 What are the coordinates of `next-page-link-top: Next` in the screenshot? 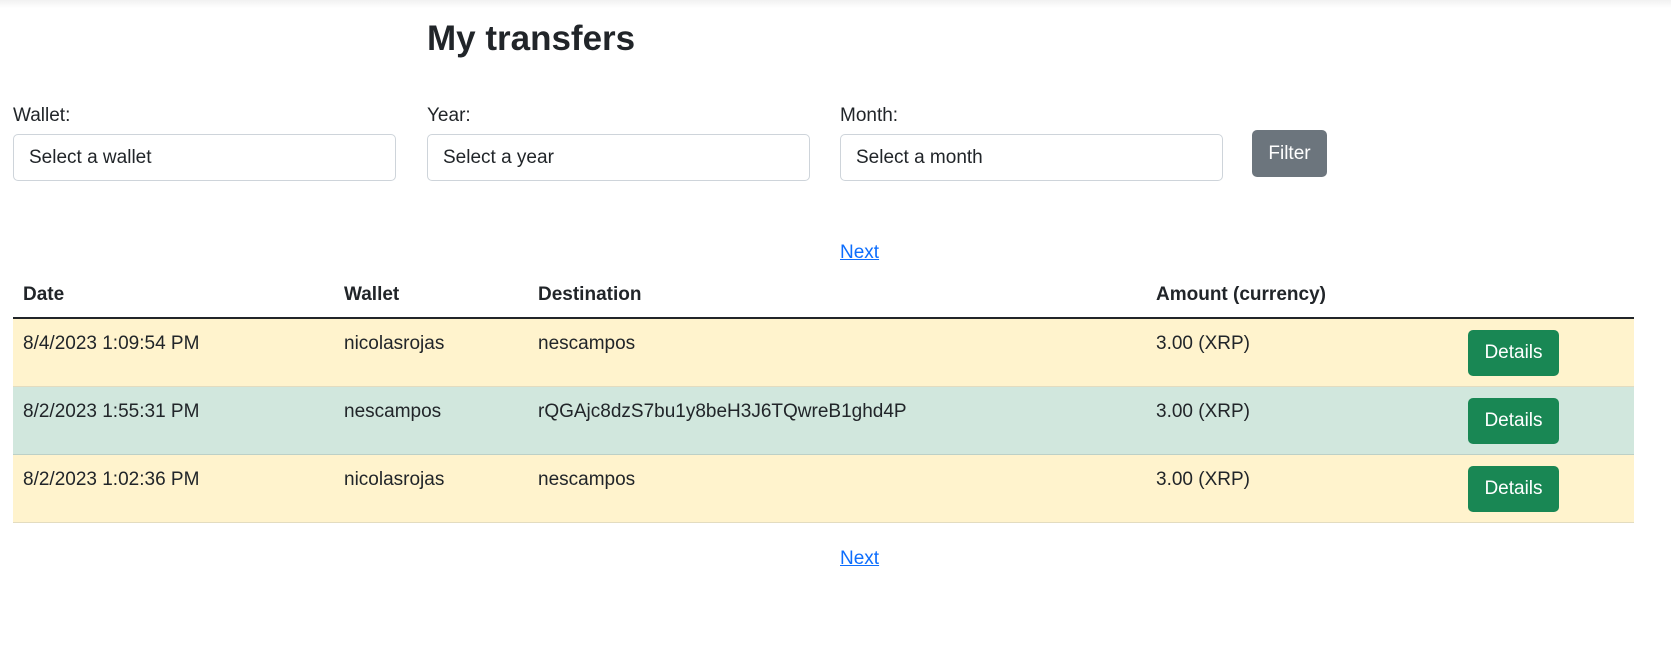 It's located at (859, 253).